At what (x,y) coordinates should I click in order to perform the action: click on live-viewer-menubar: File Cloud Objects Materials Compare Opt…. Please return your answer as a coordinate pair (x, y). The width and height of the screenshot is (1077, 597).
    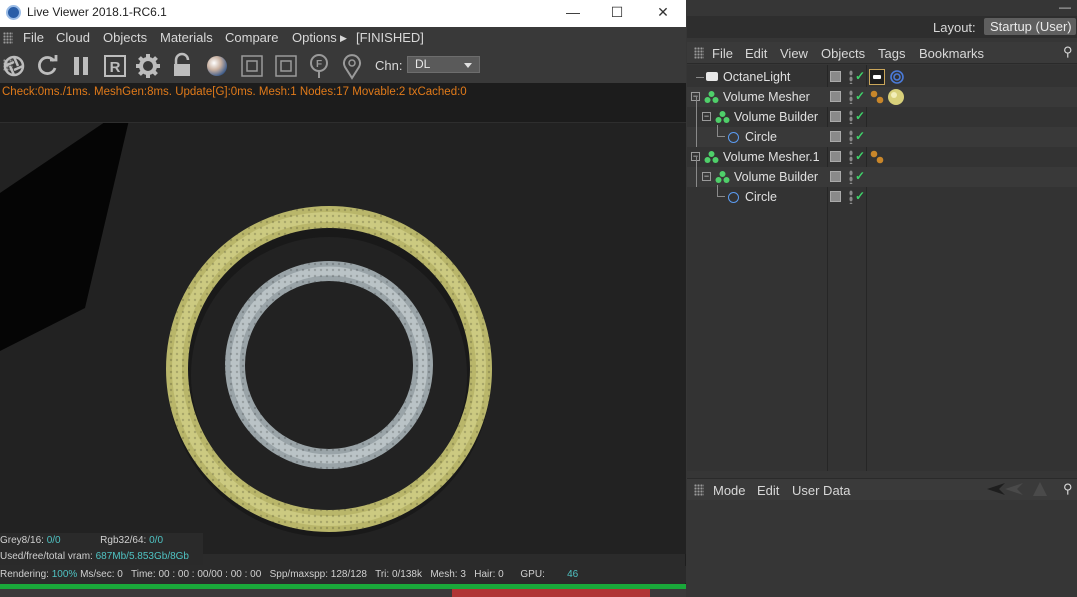
    Looking at the image, I should click on (343, 38).